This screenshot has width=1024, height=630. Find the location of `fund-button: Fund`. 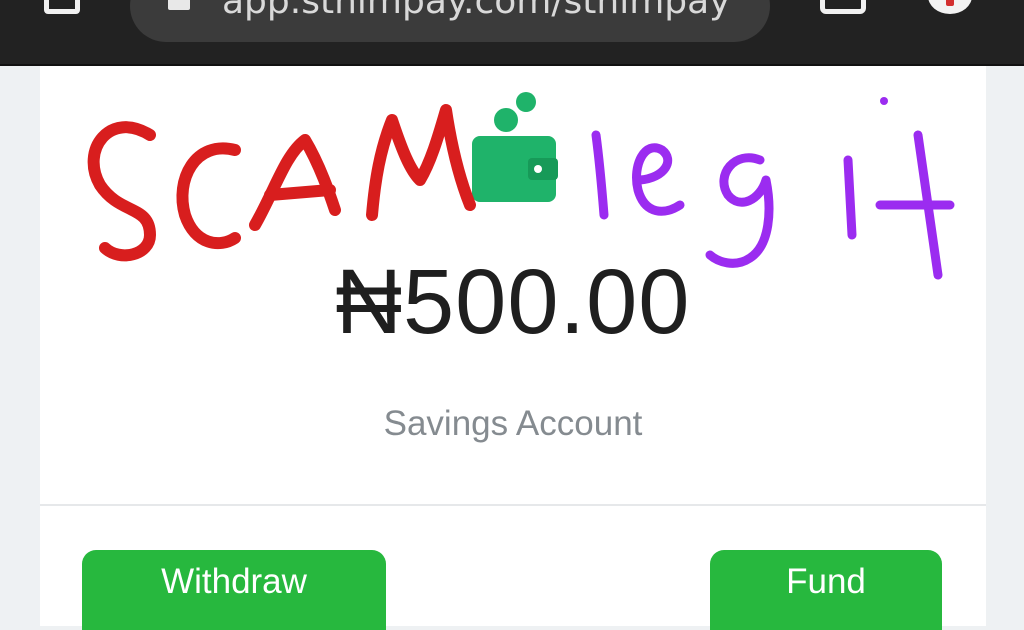

fund-button: Fund is located at coordinates (826, 590).